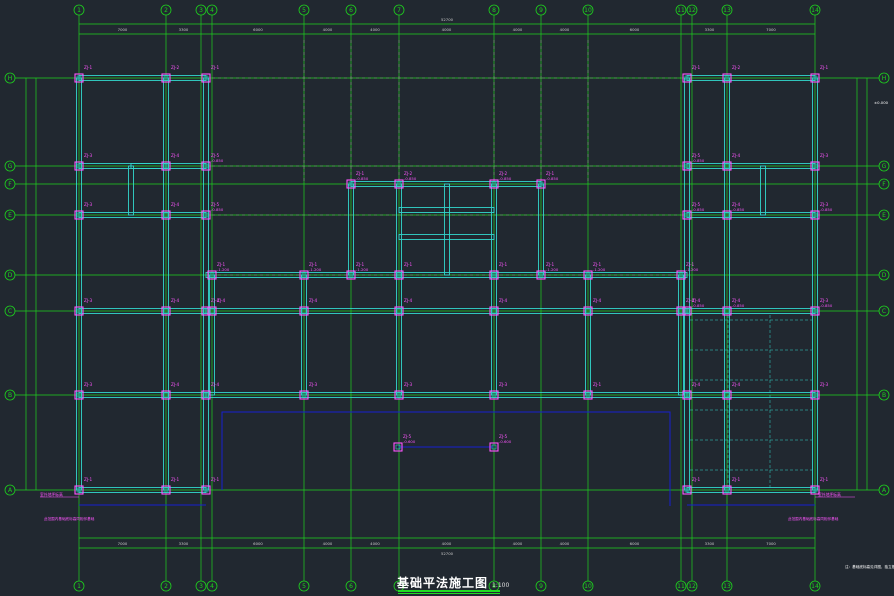 This screenshot has height=596, width=894. What do you see at coordinates (505, 441) in the screenshot?
I see `column-elev-59: -0.600` at bounding box center [505, 441].